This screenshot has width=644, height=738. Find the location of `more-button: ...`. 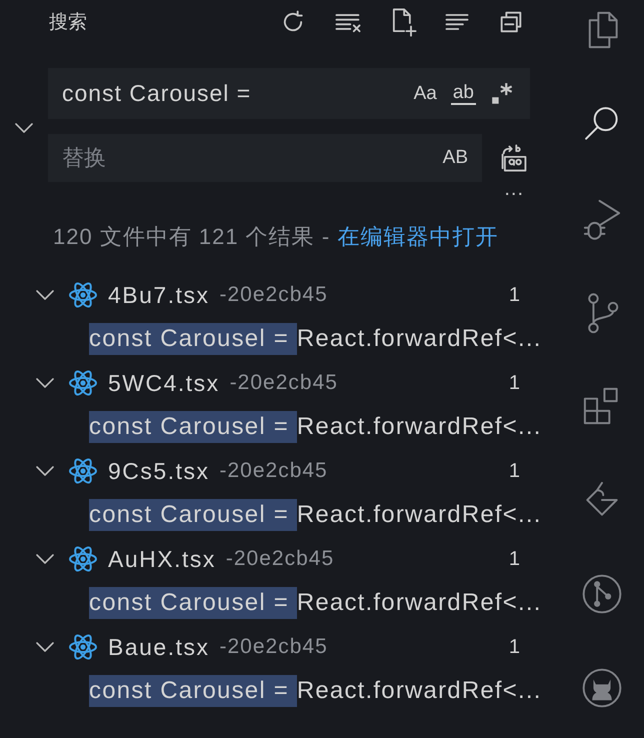

more-button: ... is located at coordinates (514, 195).